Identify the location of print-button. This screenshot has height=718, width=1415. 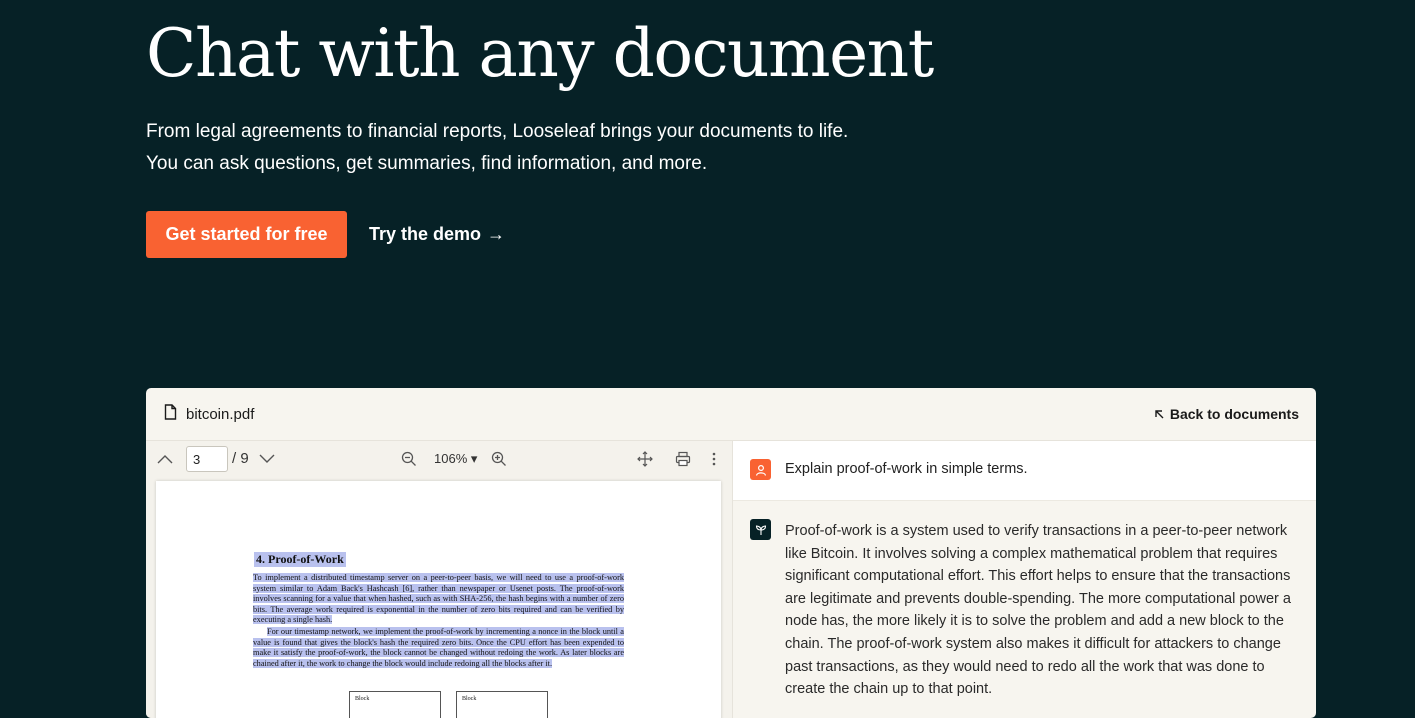
(683, 458).